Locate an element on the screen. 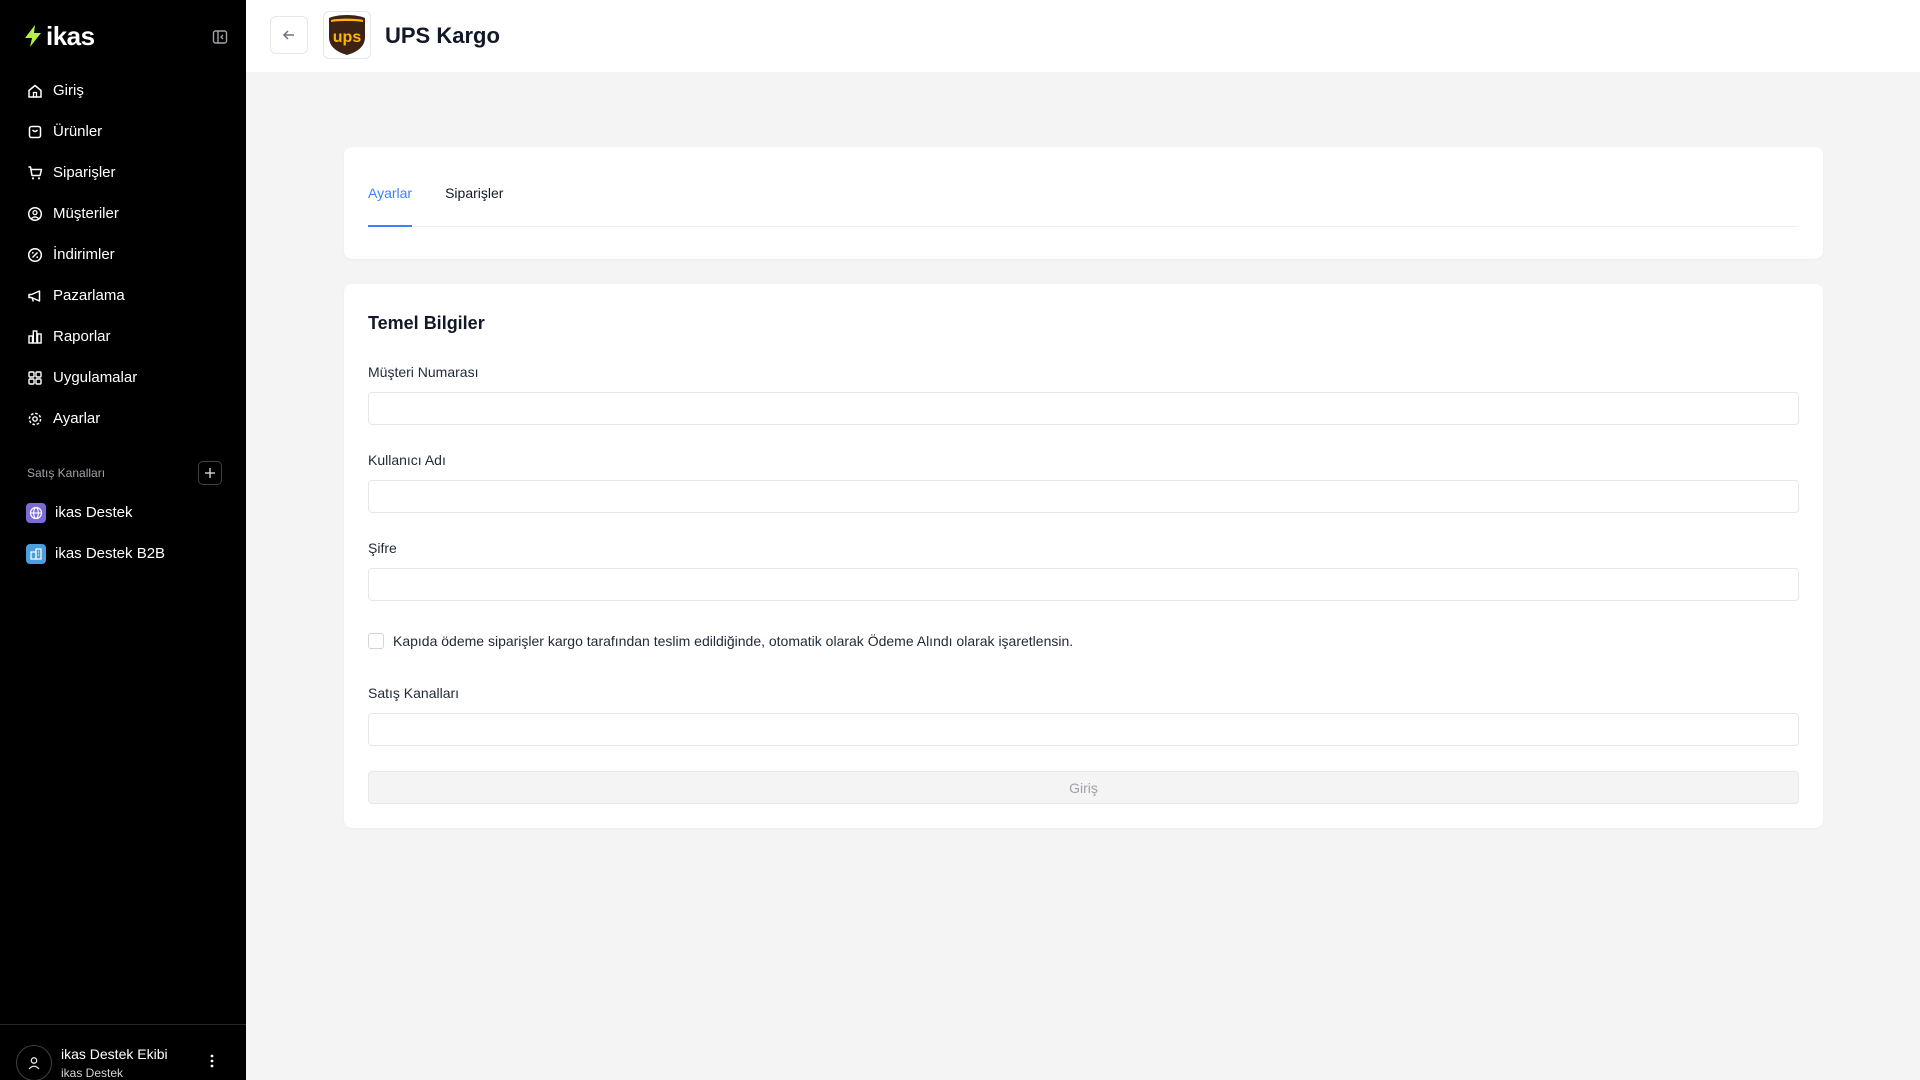  arrow-left-icon is located at coordinates (288, 35).